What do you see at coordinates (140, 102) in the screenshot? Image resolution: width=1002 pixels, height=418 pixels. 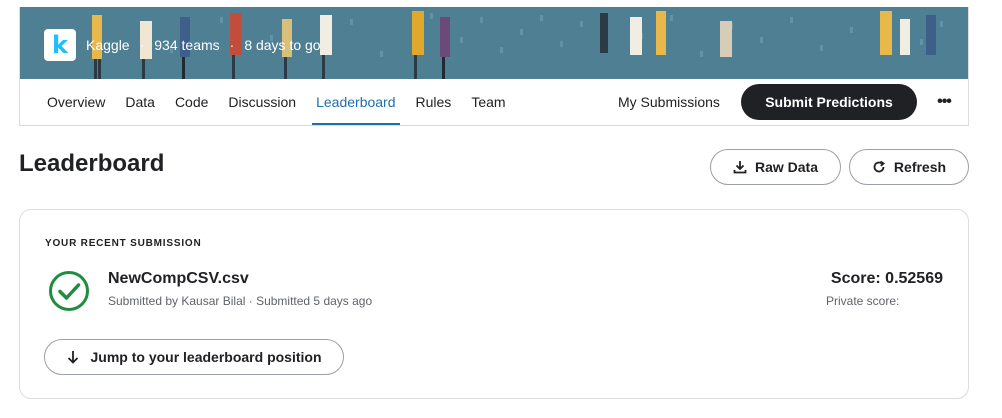 I see `tab-data: Data` at bounding box center [140, 102].